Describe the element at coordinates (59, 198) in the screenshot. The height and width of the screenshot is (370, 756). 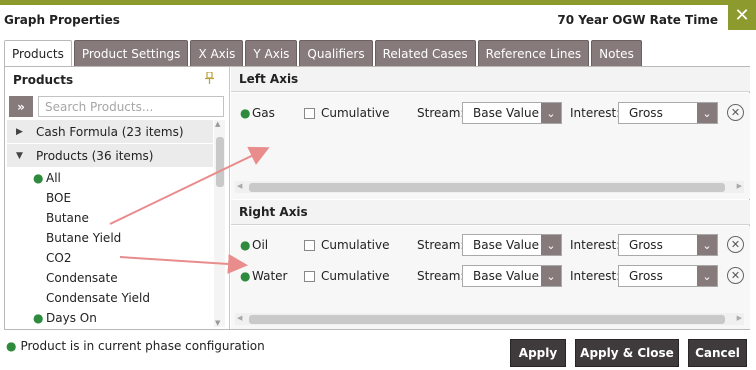
I see `item-label: BOE` at that location.